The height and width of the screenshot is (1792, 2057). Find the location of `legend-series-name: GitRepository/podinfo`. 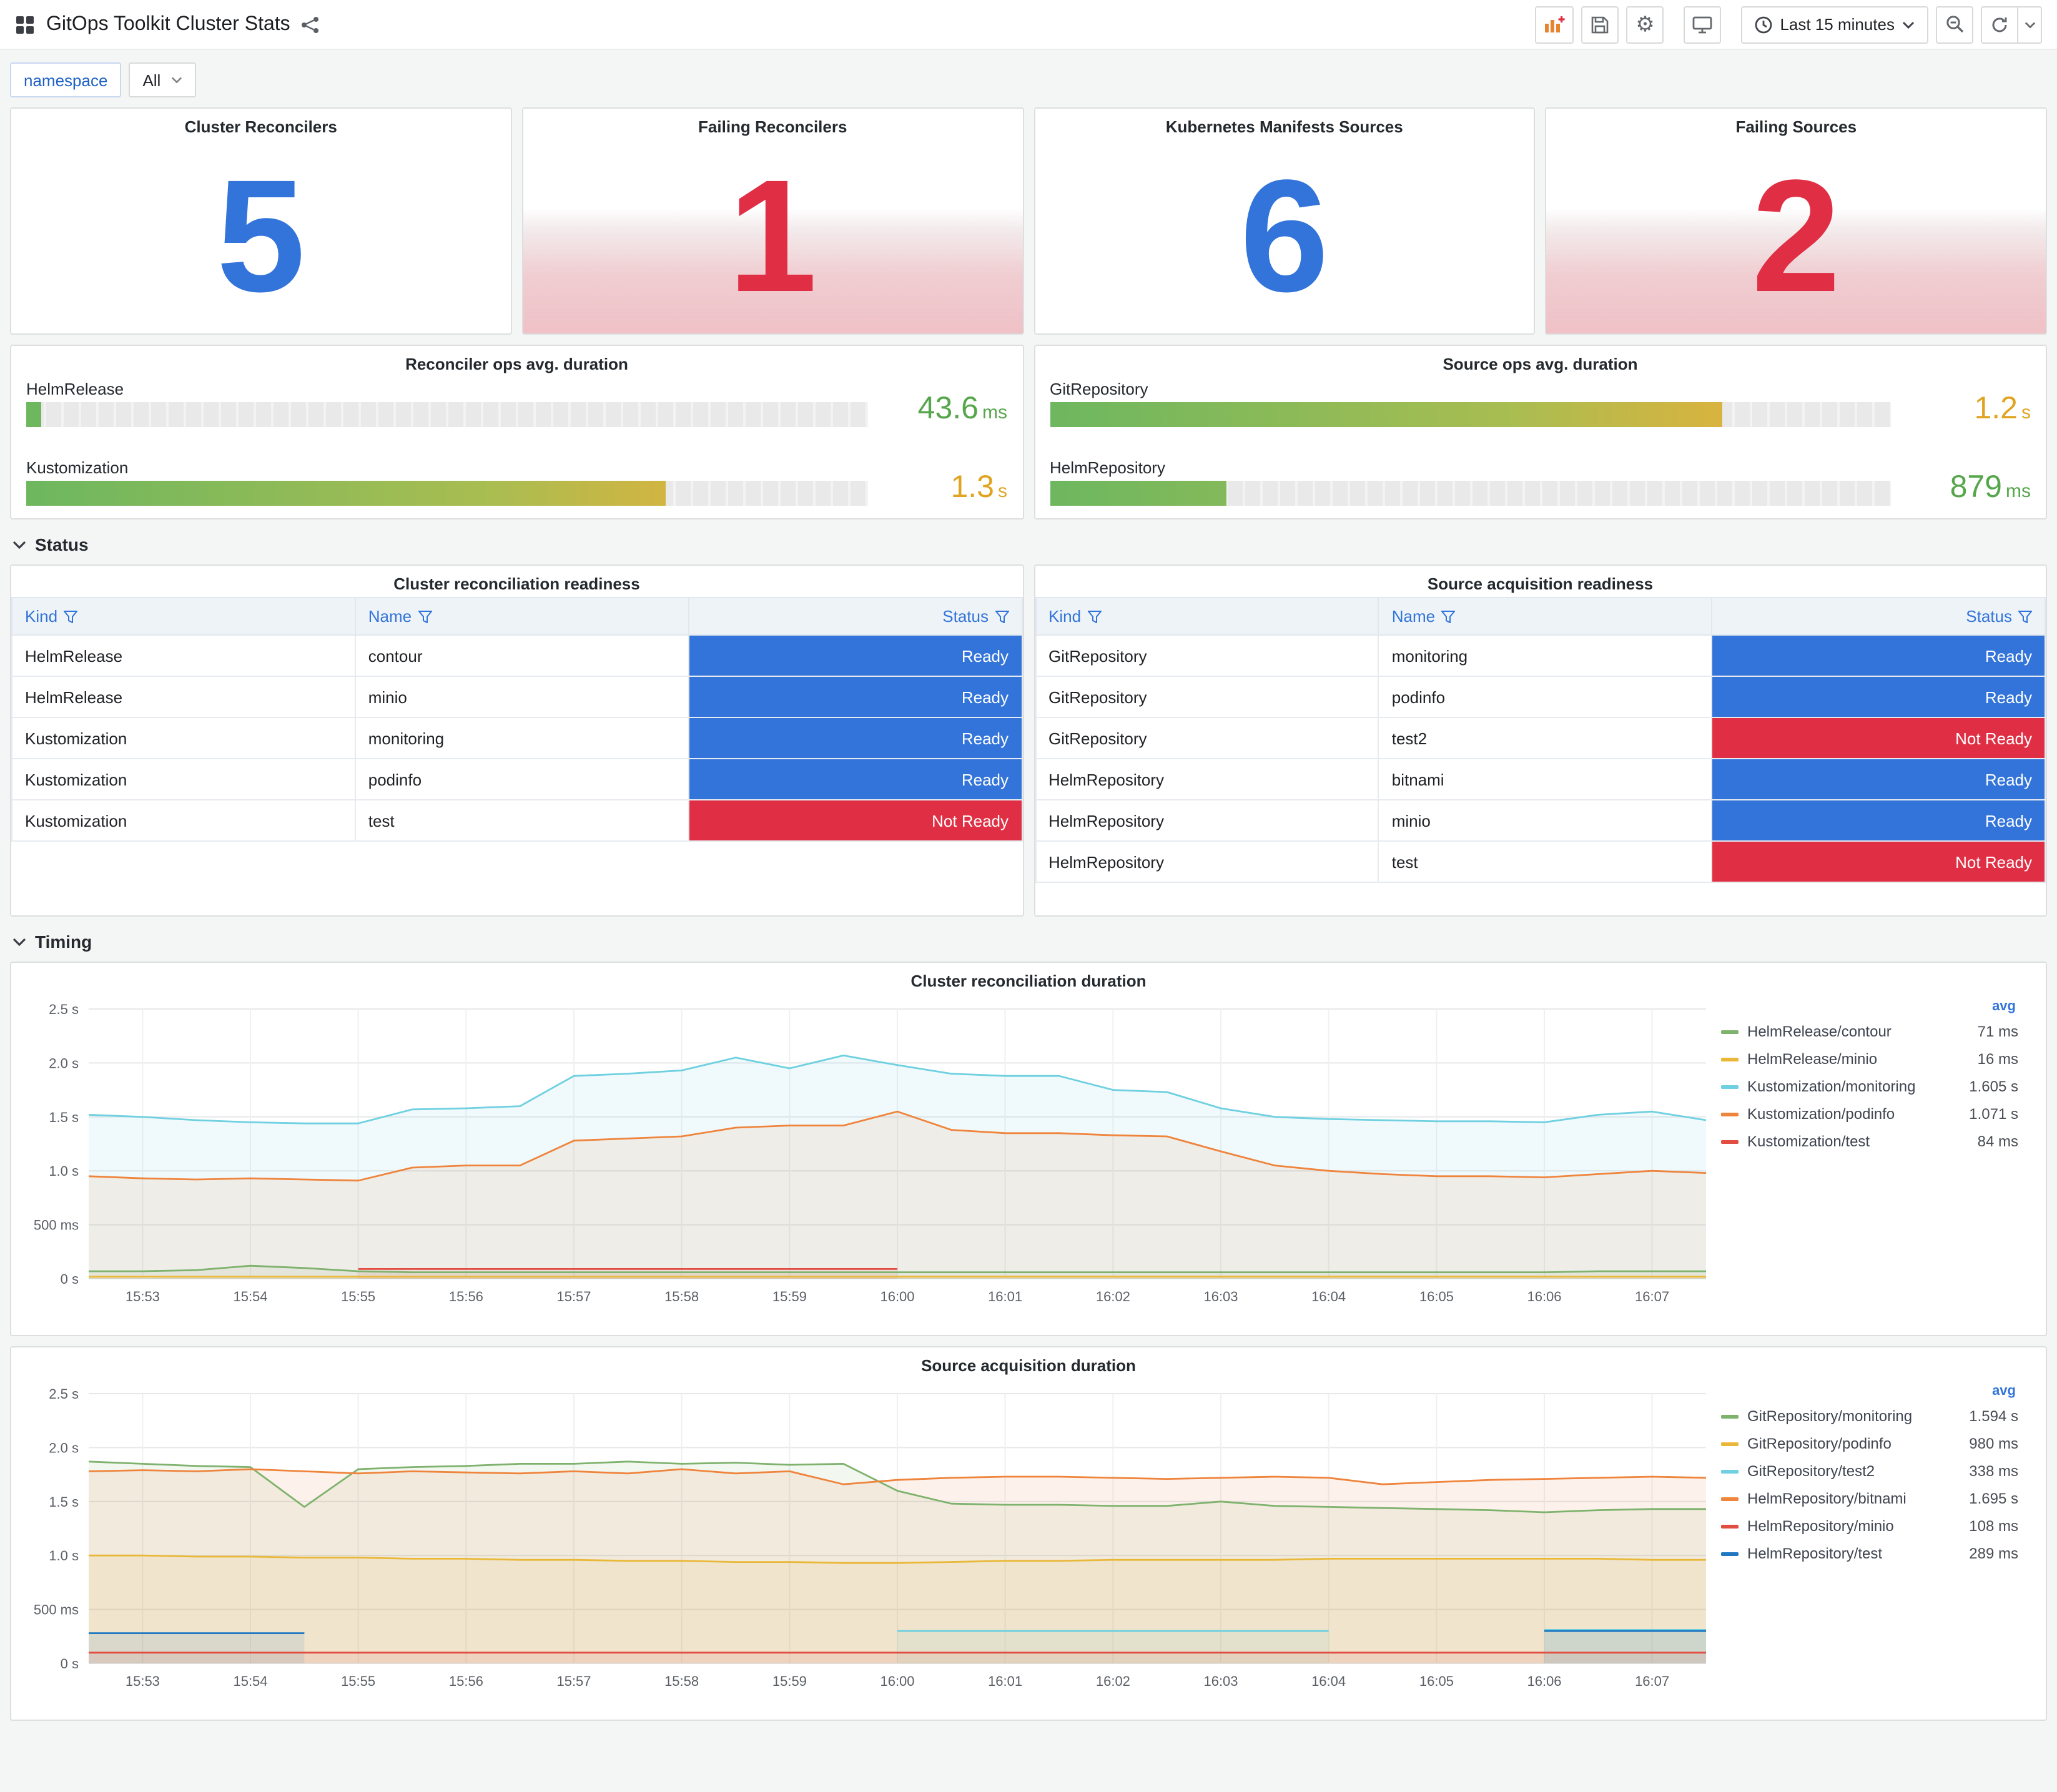

legend-series-name: GitRepository/podinfo is located at coordinates (1820, 1443).